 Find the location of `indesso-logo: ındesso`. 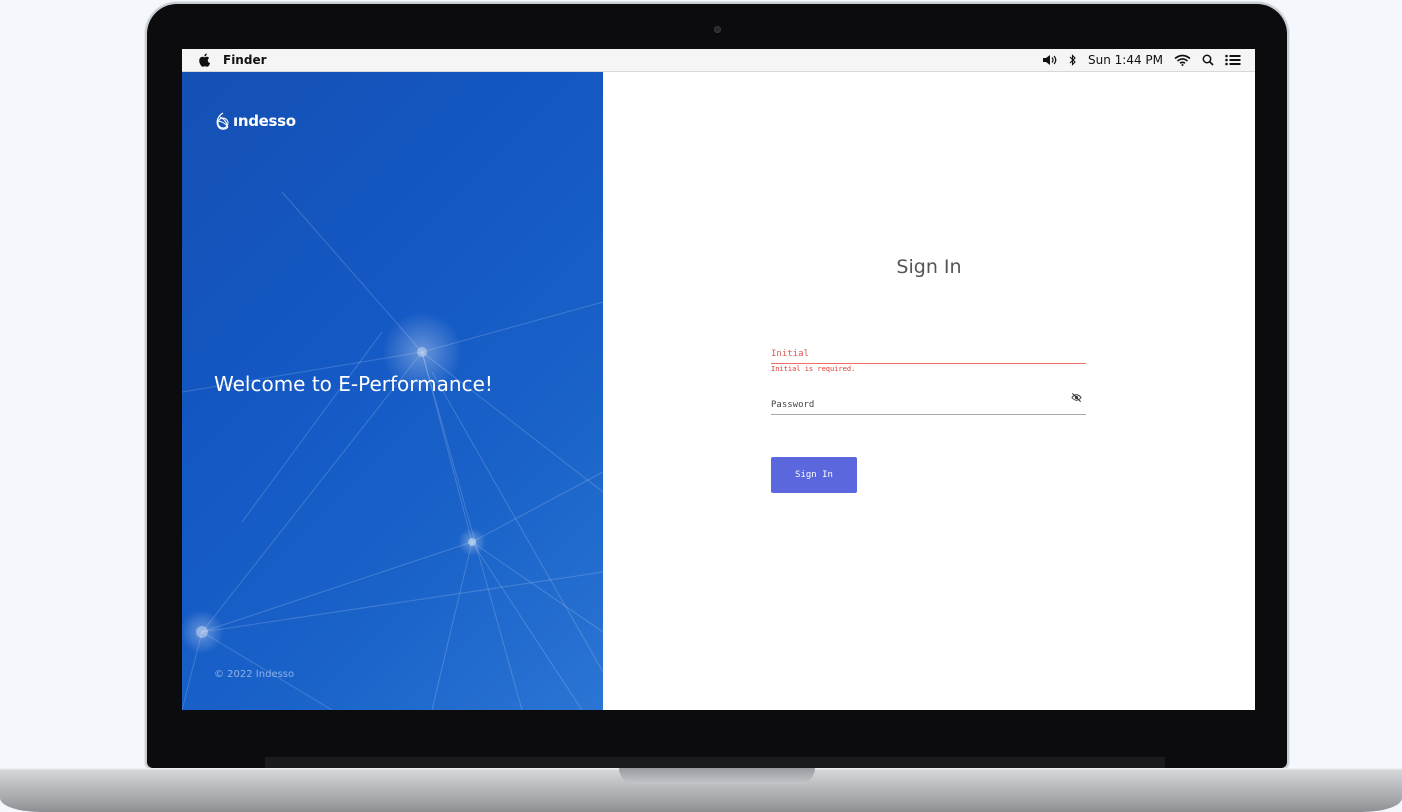

indesso-logo: ındesso is located at coordinates (255, 121).